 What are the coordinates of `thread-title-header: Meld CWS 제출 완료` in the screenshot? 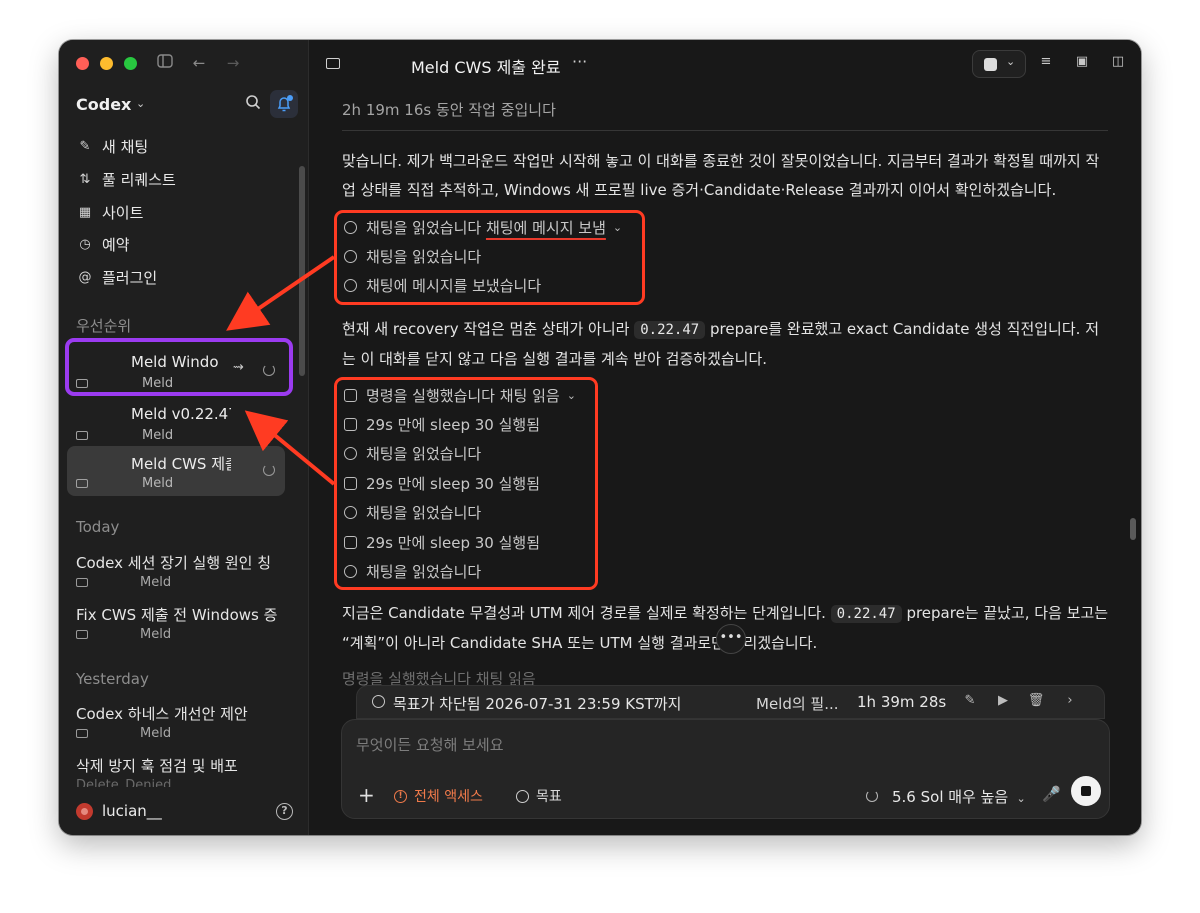 It's located at (486, 67).